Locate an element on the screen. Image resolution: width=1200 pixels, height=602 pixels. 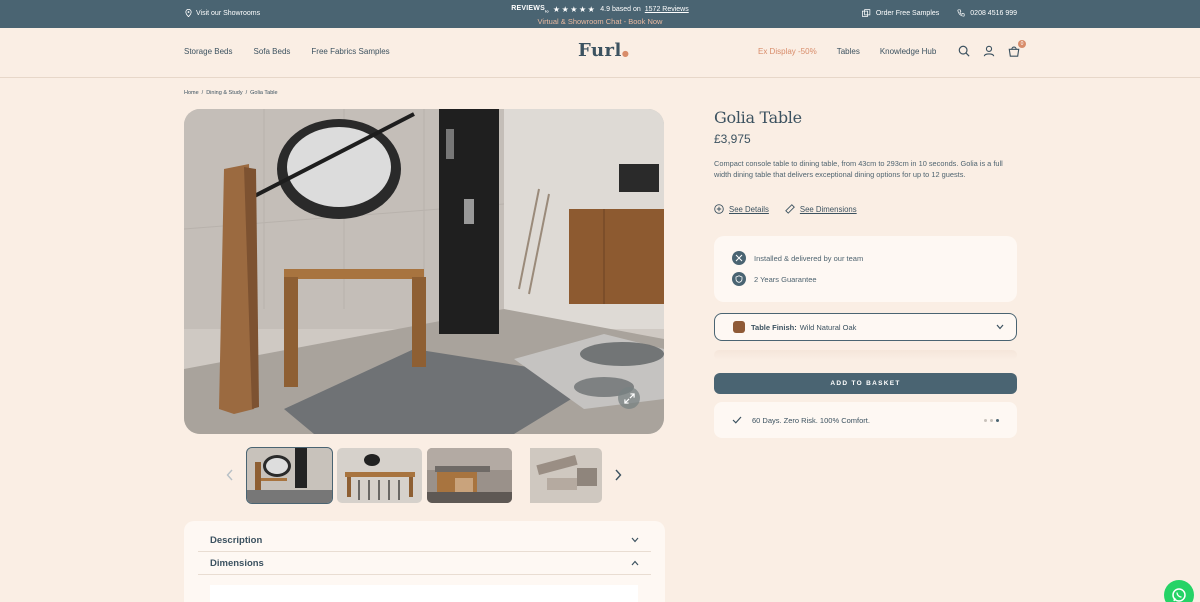
guarantee-banner: 60 Days. Zero Risk. 100% Comfort. is located at coordinates (865, 420).